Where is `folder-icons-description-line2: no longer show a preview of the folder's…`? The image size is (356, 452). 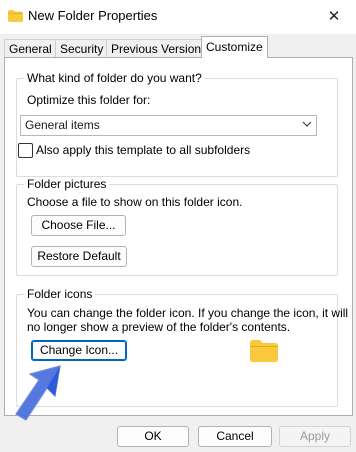 folder-icons-description-line2: no longer show a preview of the folder's… is located at coordinates (159, 327).